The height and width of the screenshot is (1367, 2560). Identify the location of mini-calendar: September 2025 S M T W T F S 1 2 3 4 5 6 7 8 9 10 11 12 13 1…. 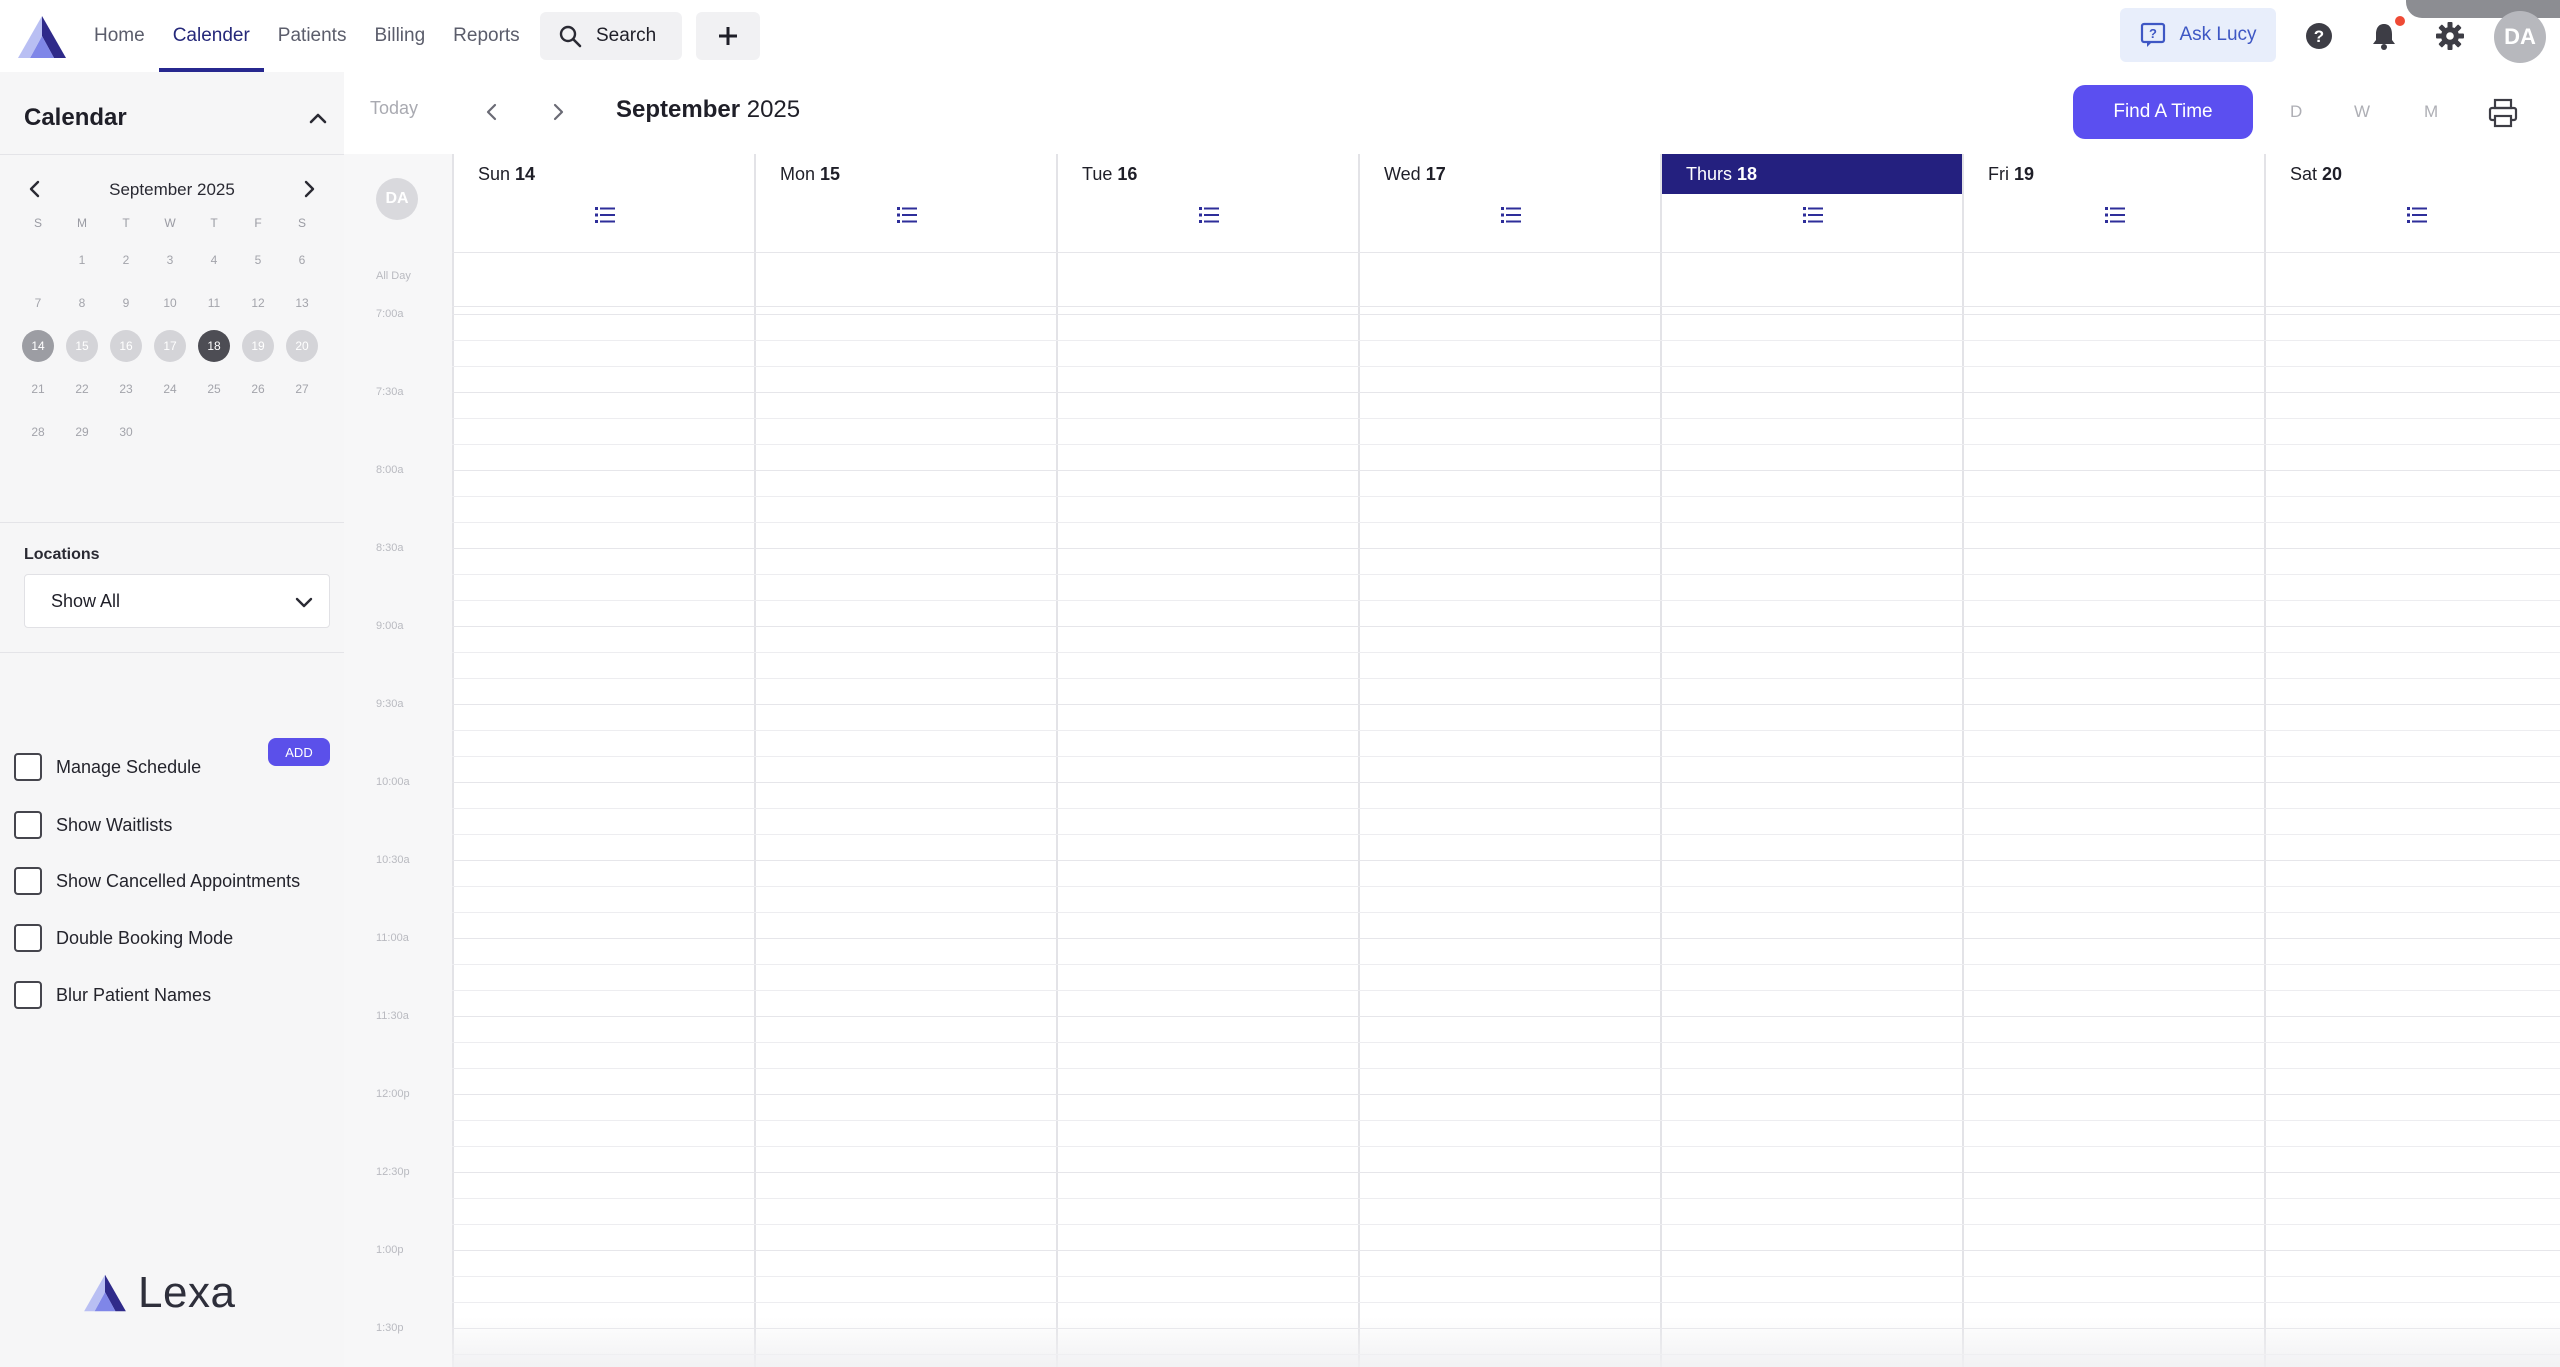
(172, 312).